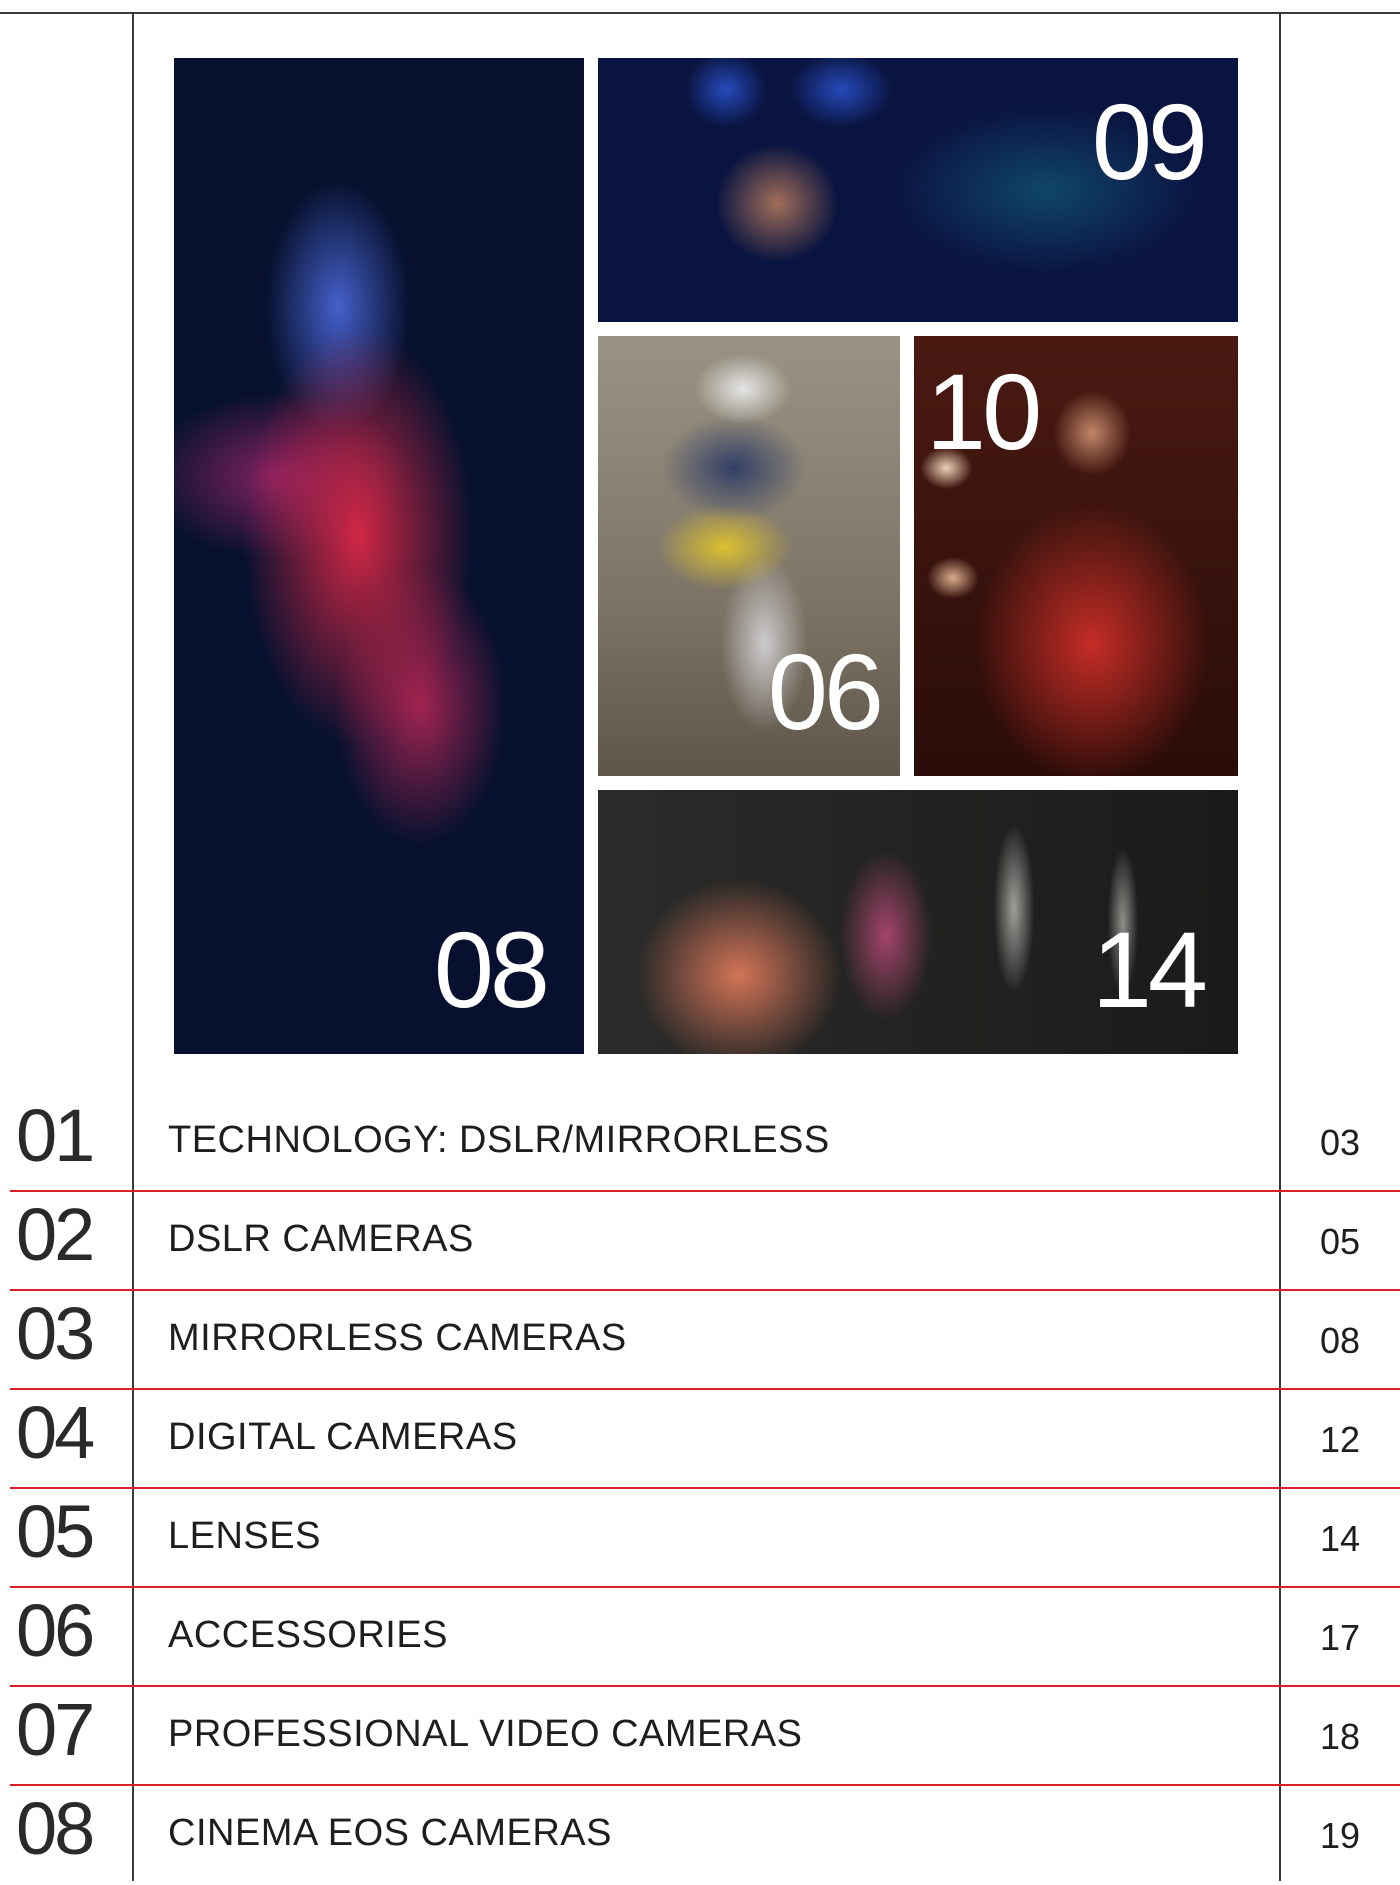  Describe the element at coordinates (491, 969) in the screenshot. I see `photo-page-number: 08` at that location.